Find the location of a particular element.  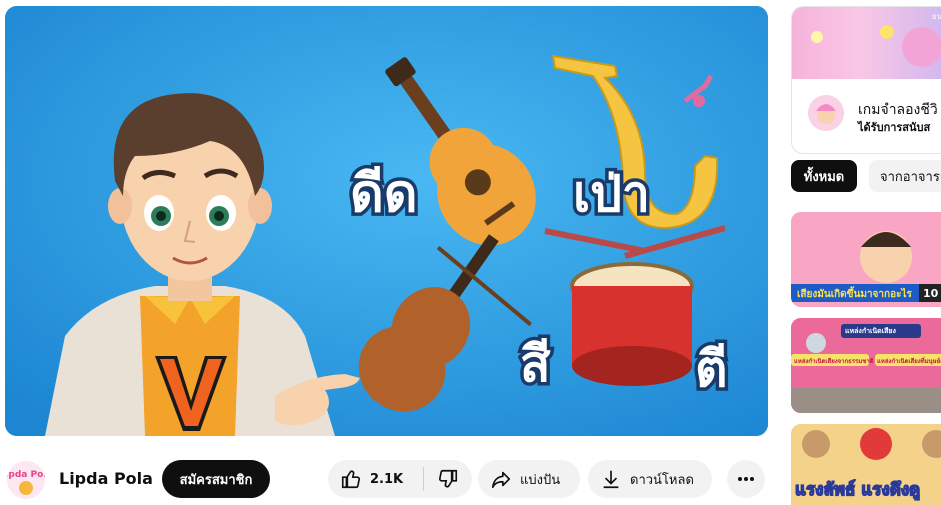

thumbnail-caption-1: เสียงมันเกิดขึ้นมาจากอะไร is located at coordinates (854, 294).